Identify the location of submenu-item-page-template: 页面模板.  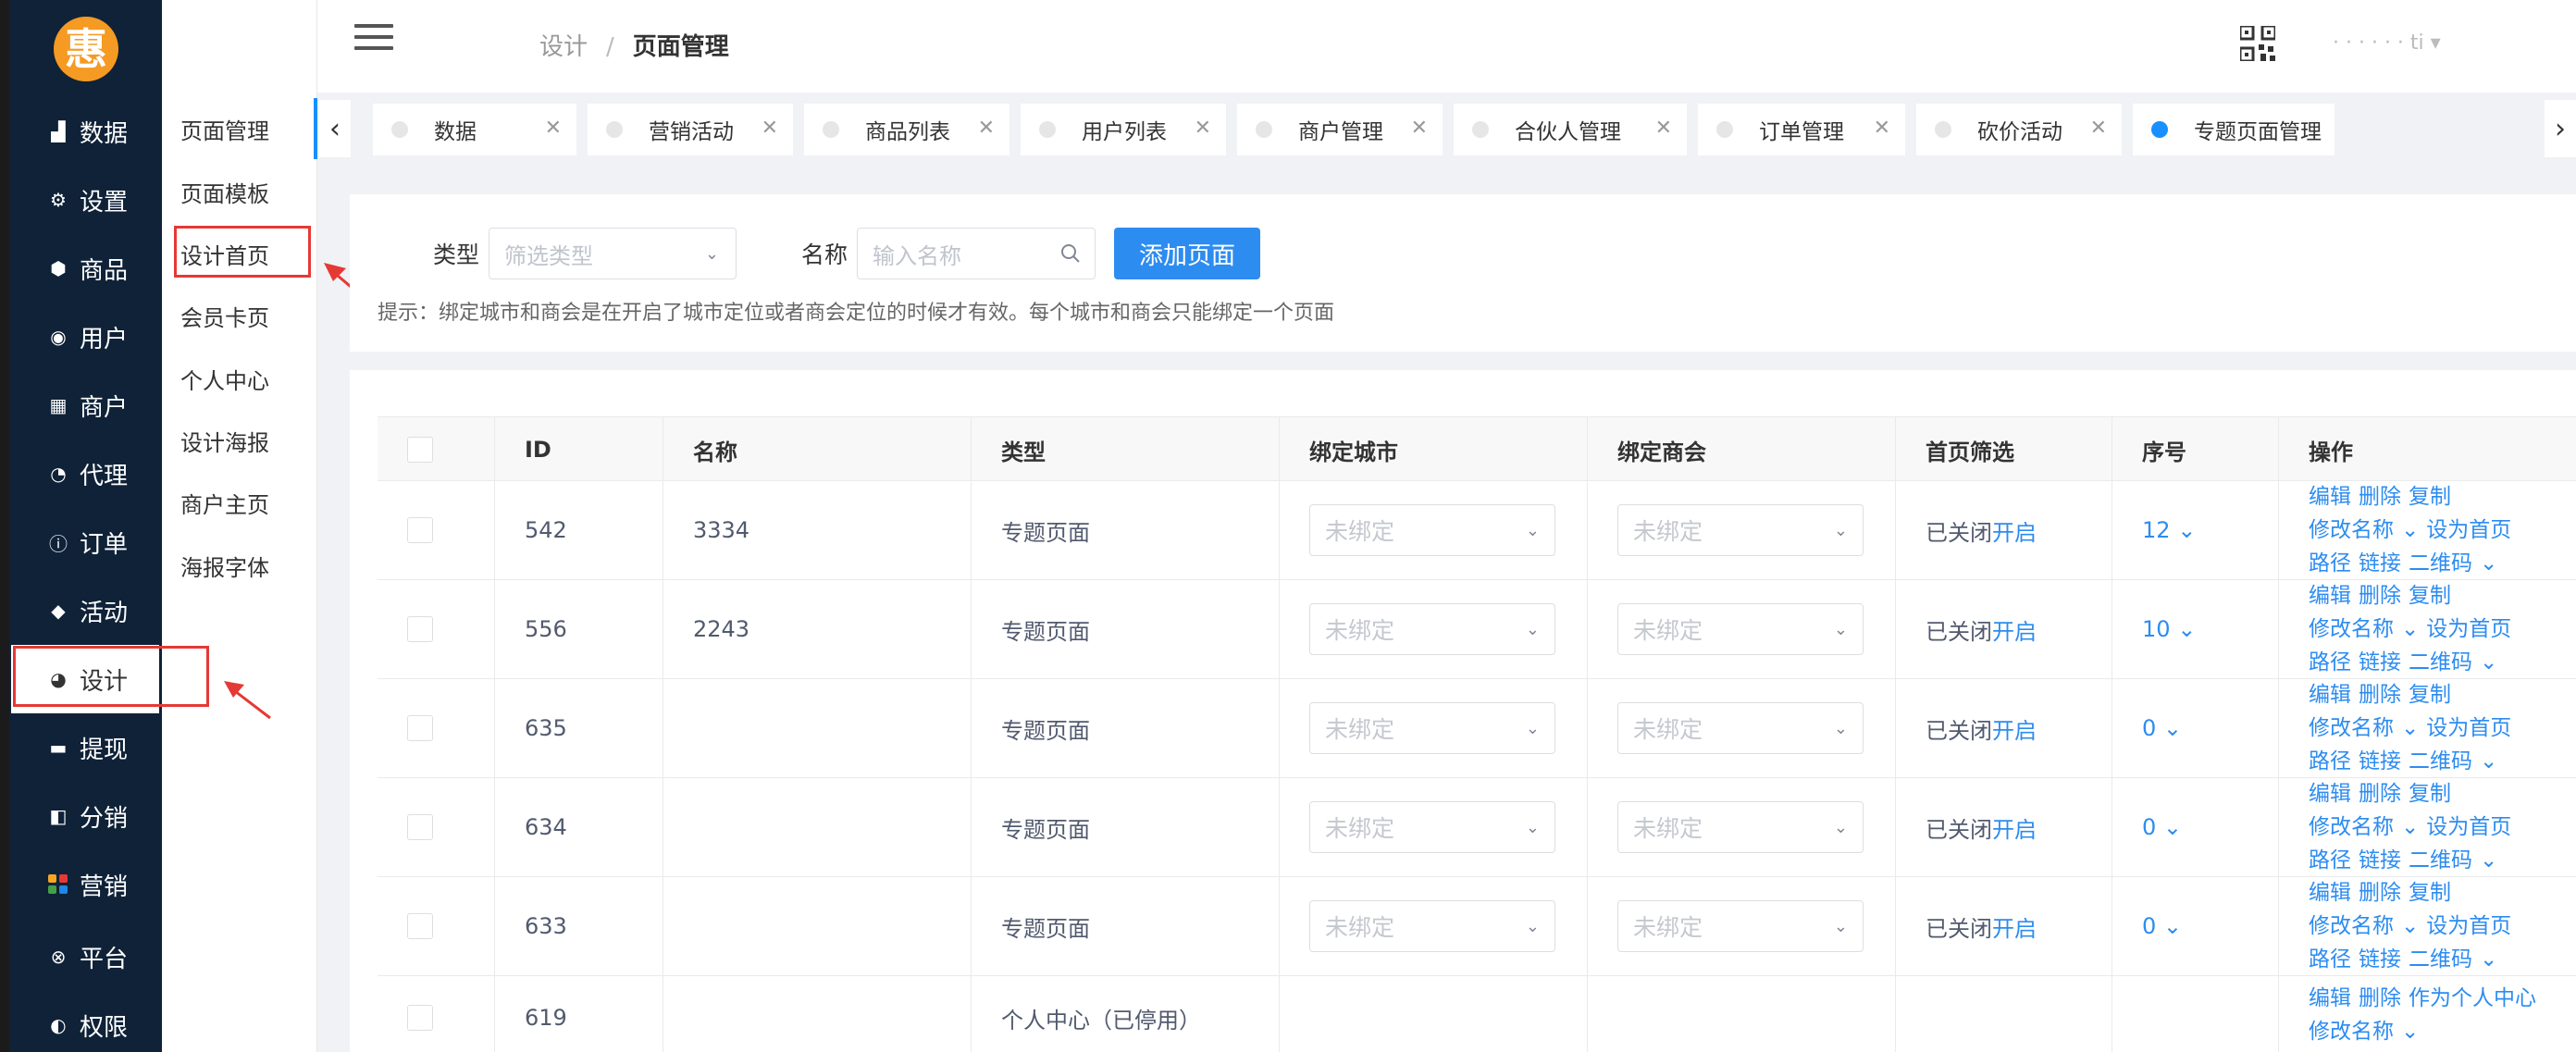
(239, 191).